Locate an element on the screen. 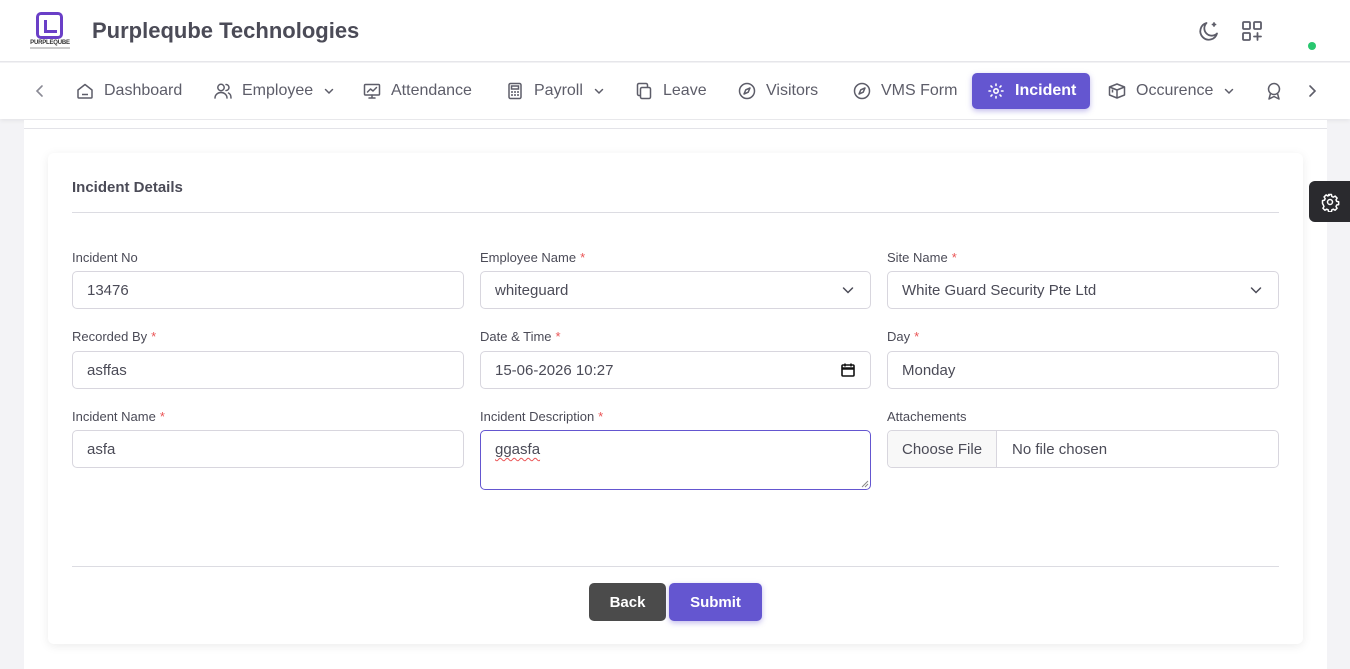 This screenshot has height=669, width=1350. calculator-icon is located at coordinates (515, 91).